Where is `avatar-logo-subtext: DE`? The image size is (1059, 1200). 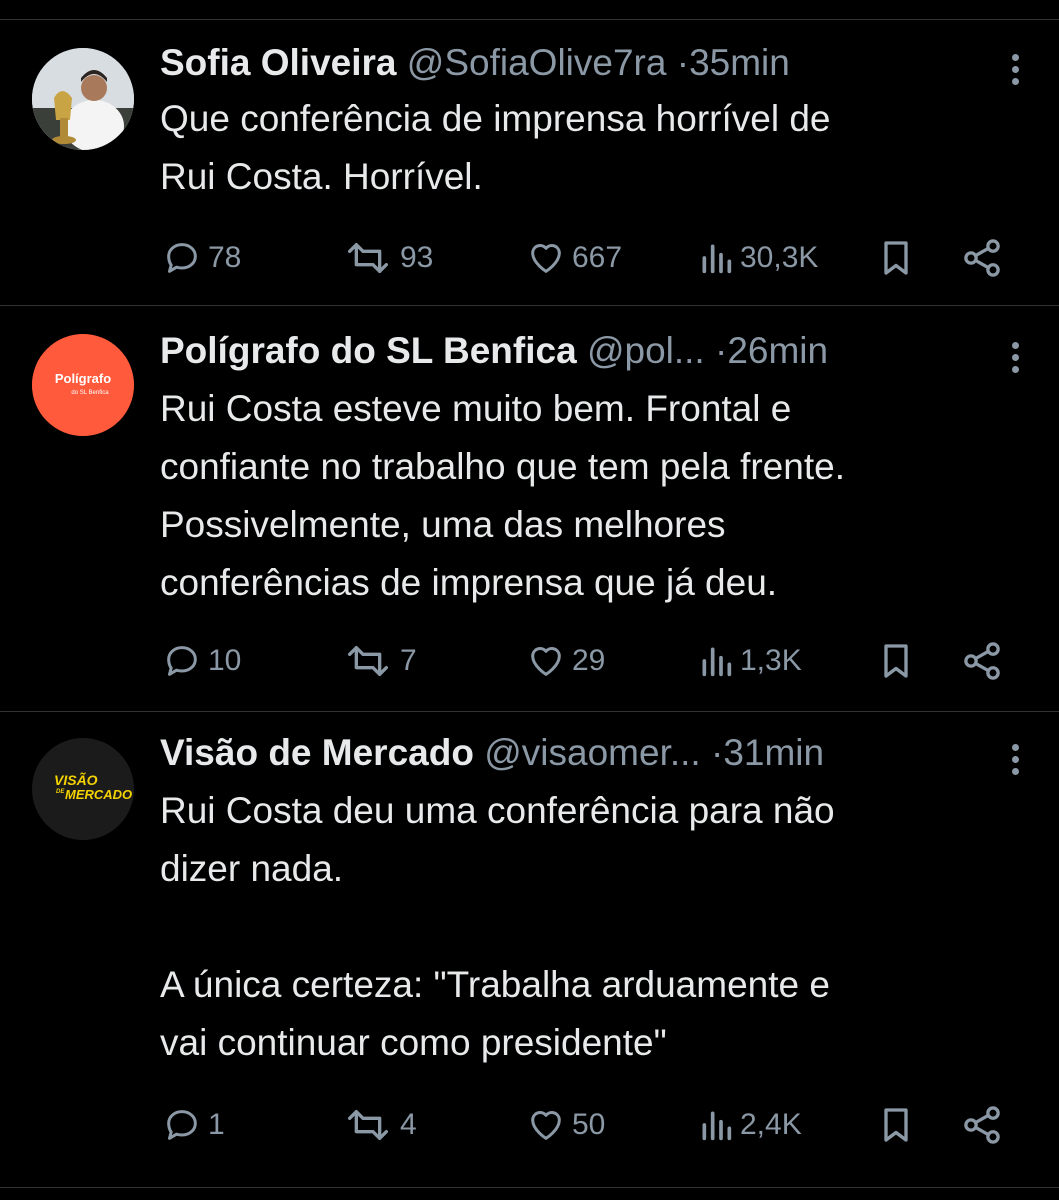 avatar-logo-subtext: DE is located at coordinates (60, 792).